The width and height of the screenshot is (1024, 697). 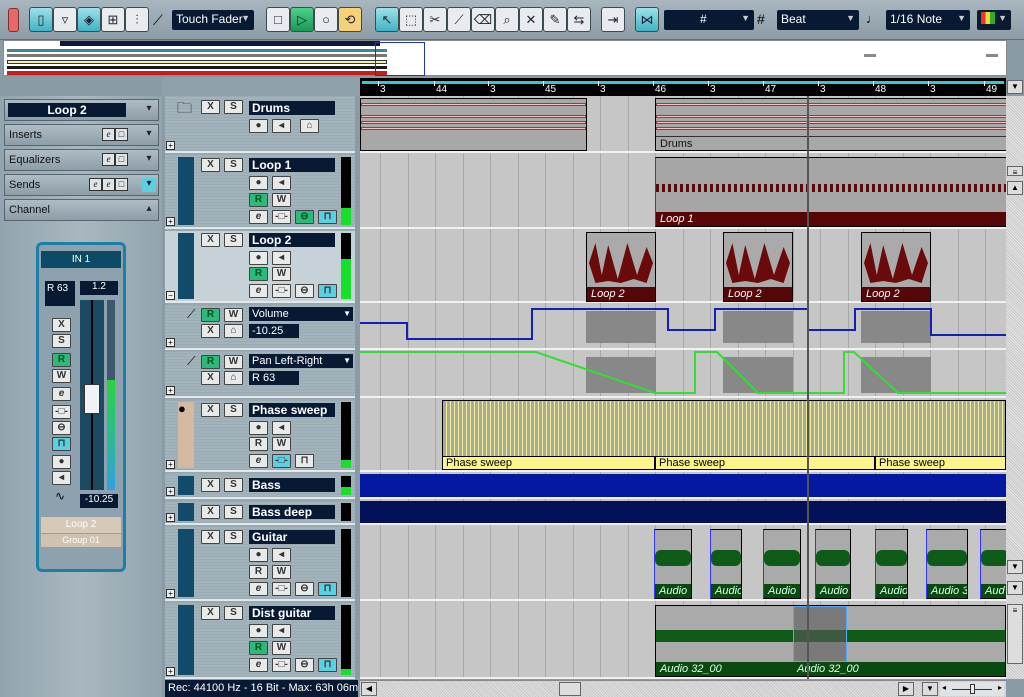 What do you see at coordinates (369, 689) in the screenshot?
I see `scroll-left-icon: ◀` at bounding box center [369, 689].